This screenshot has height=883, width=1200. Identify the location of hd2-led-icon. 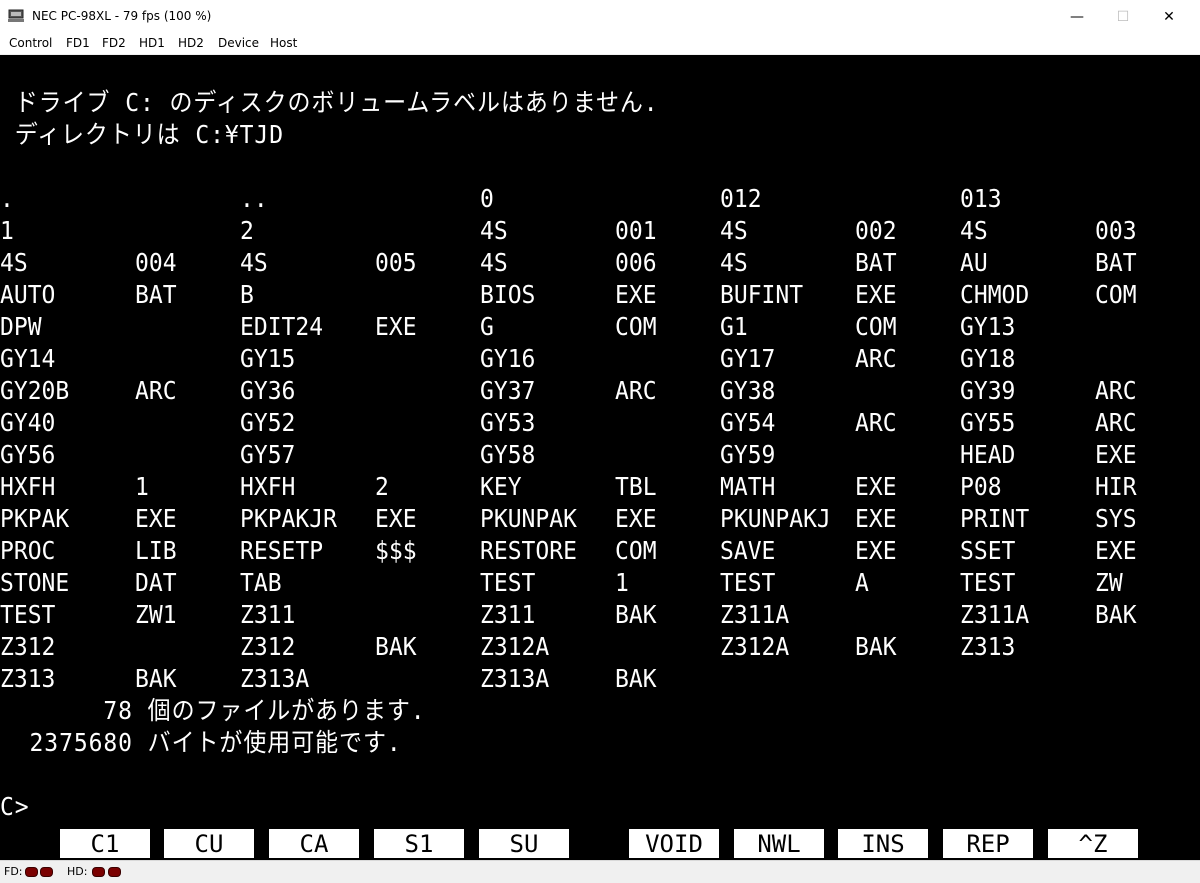
(114, 872).